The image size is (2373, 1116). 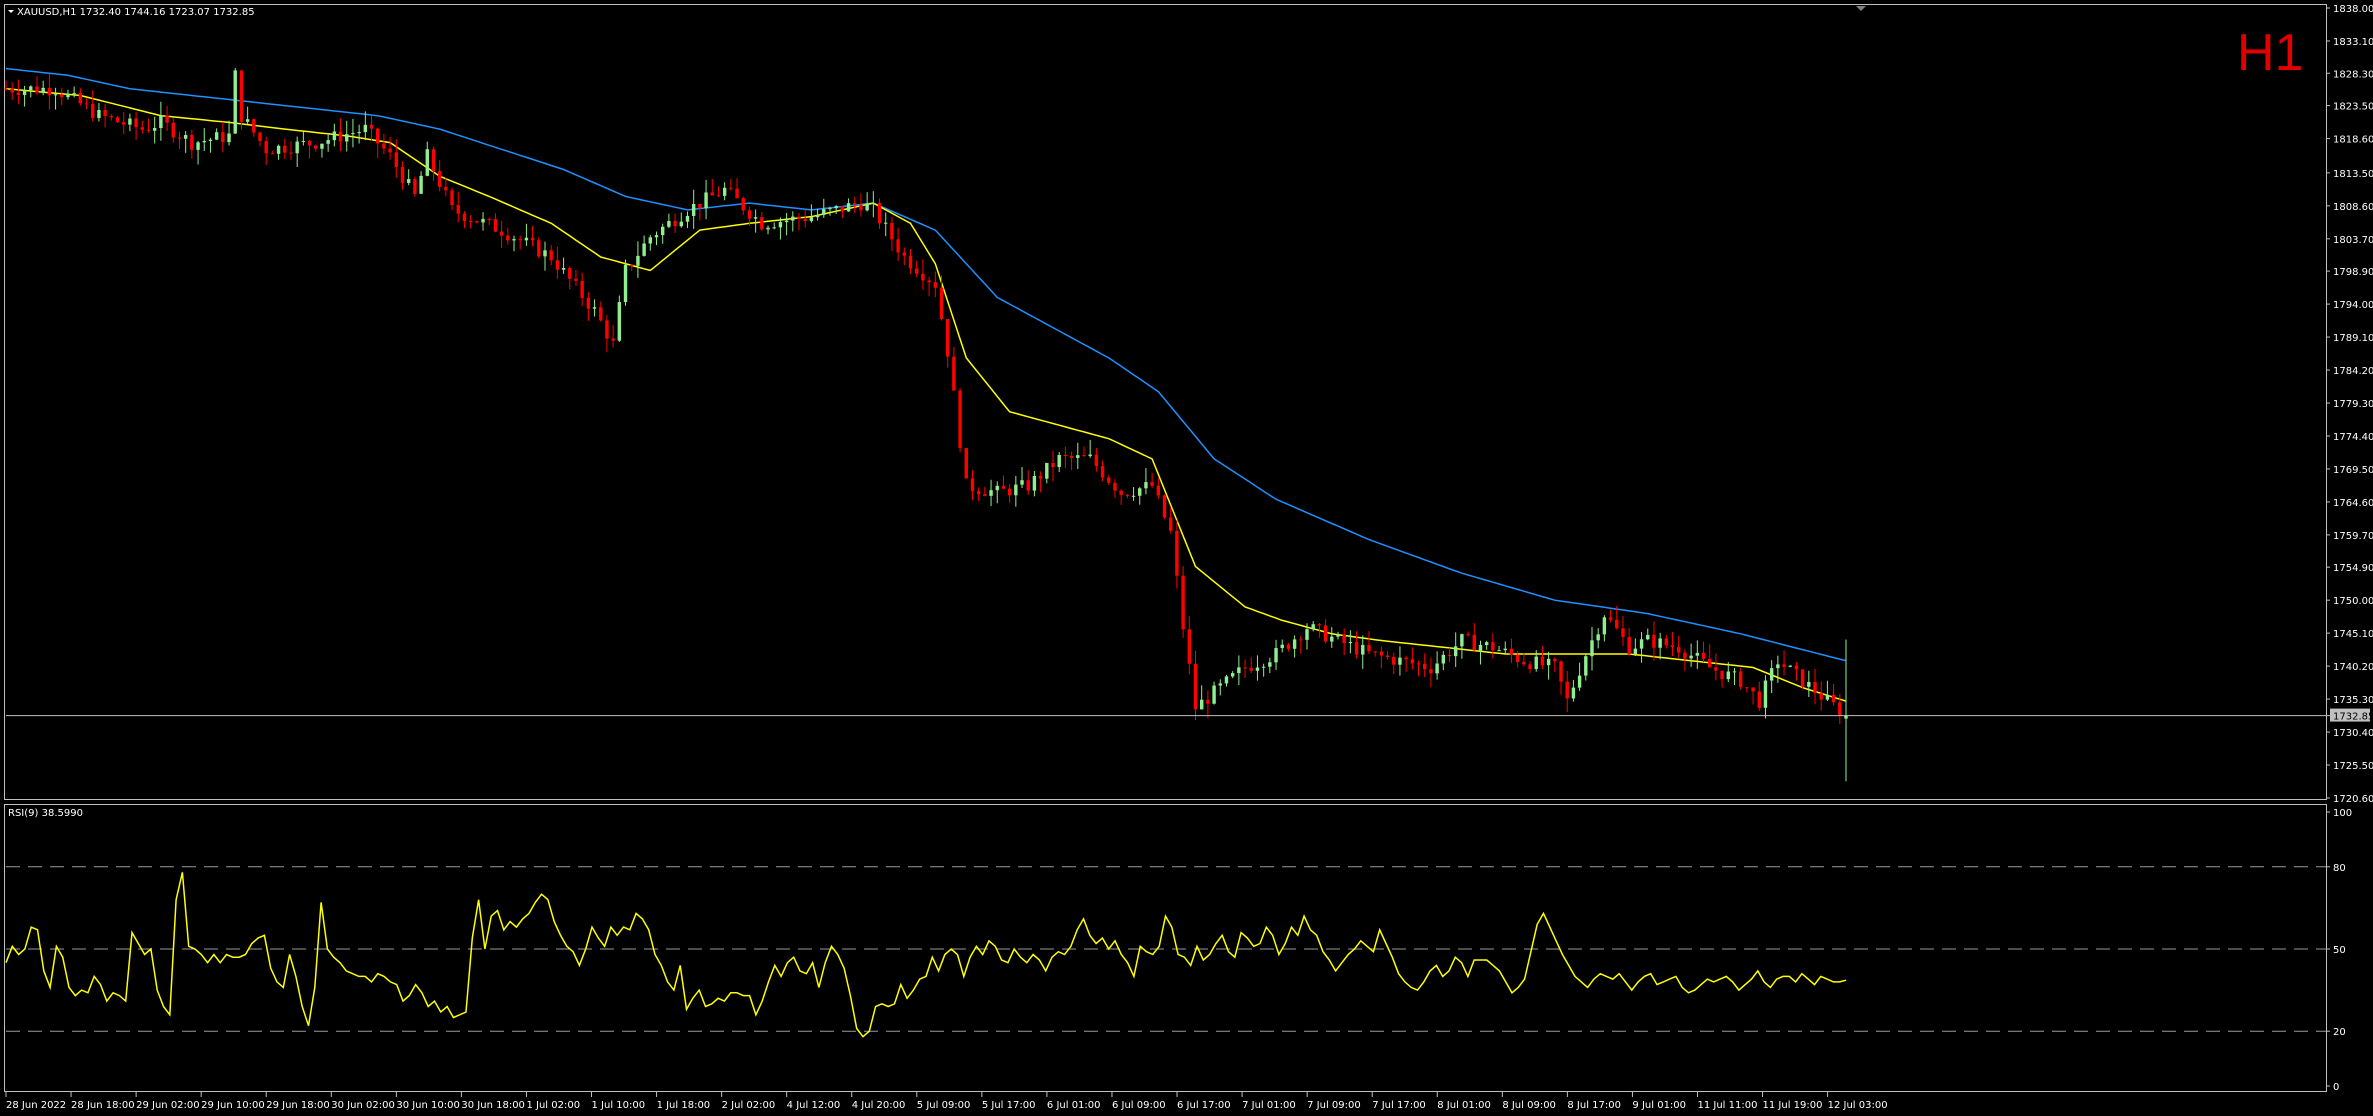 What do you see at coordinates (2353, 437) in the screenshot?
I see `price-tick-label: 1774.40` at bounding box center [2353, 437].